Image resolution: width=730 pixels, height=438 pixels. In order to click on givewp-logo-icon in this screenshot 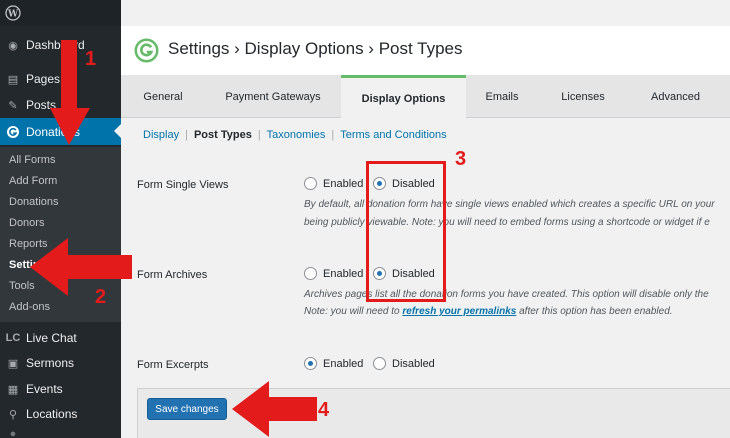, I will do `click(146, 50)`.